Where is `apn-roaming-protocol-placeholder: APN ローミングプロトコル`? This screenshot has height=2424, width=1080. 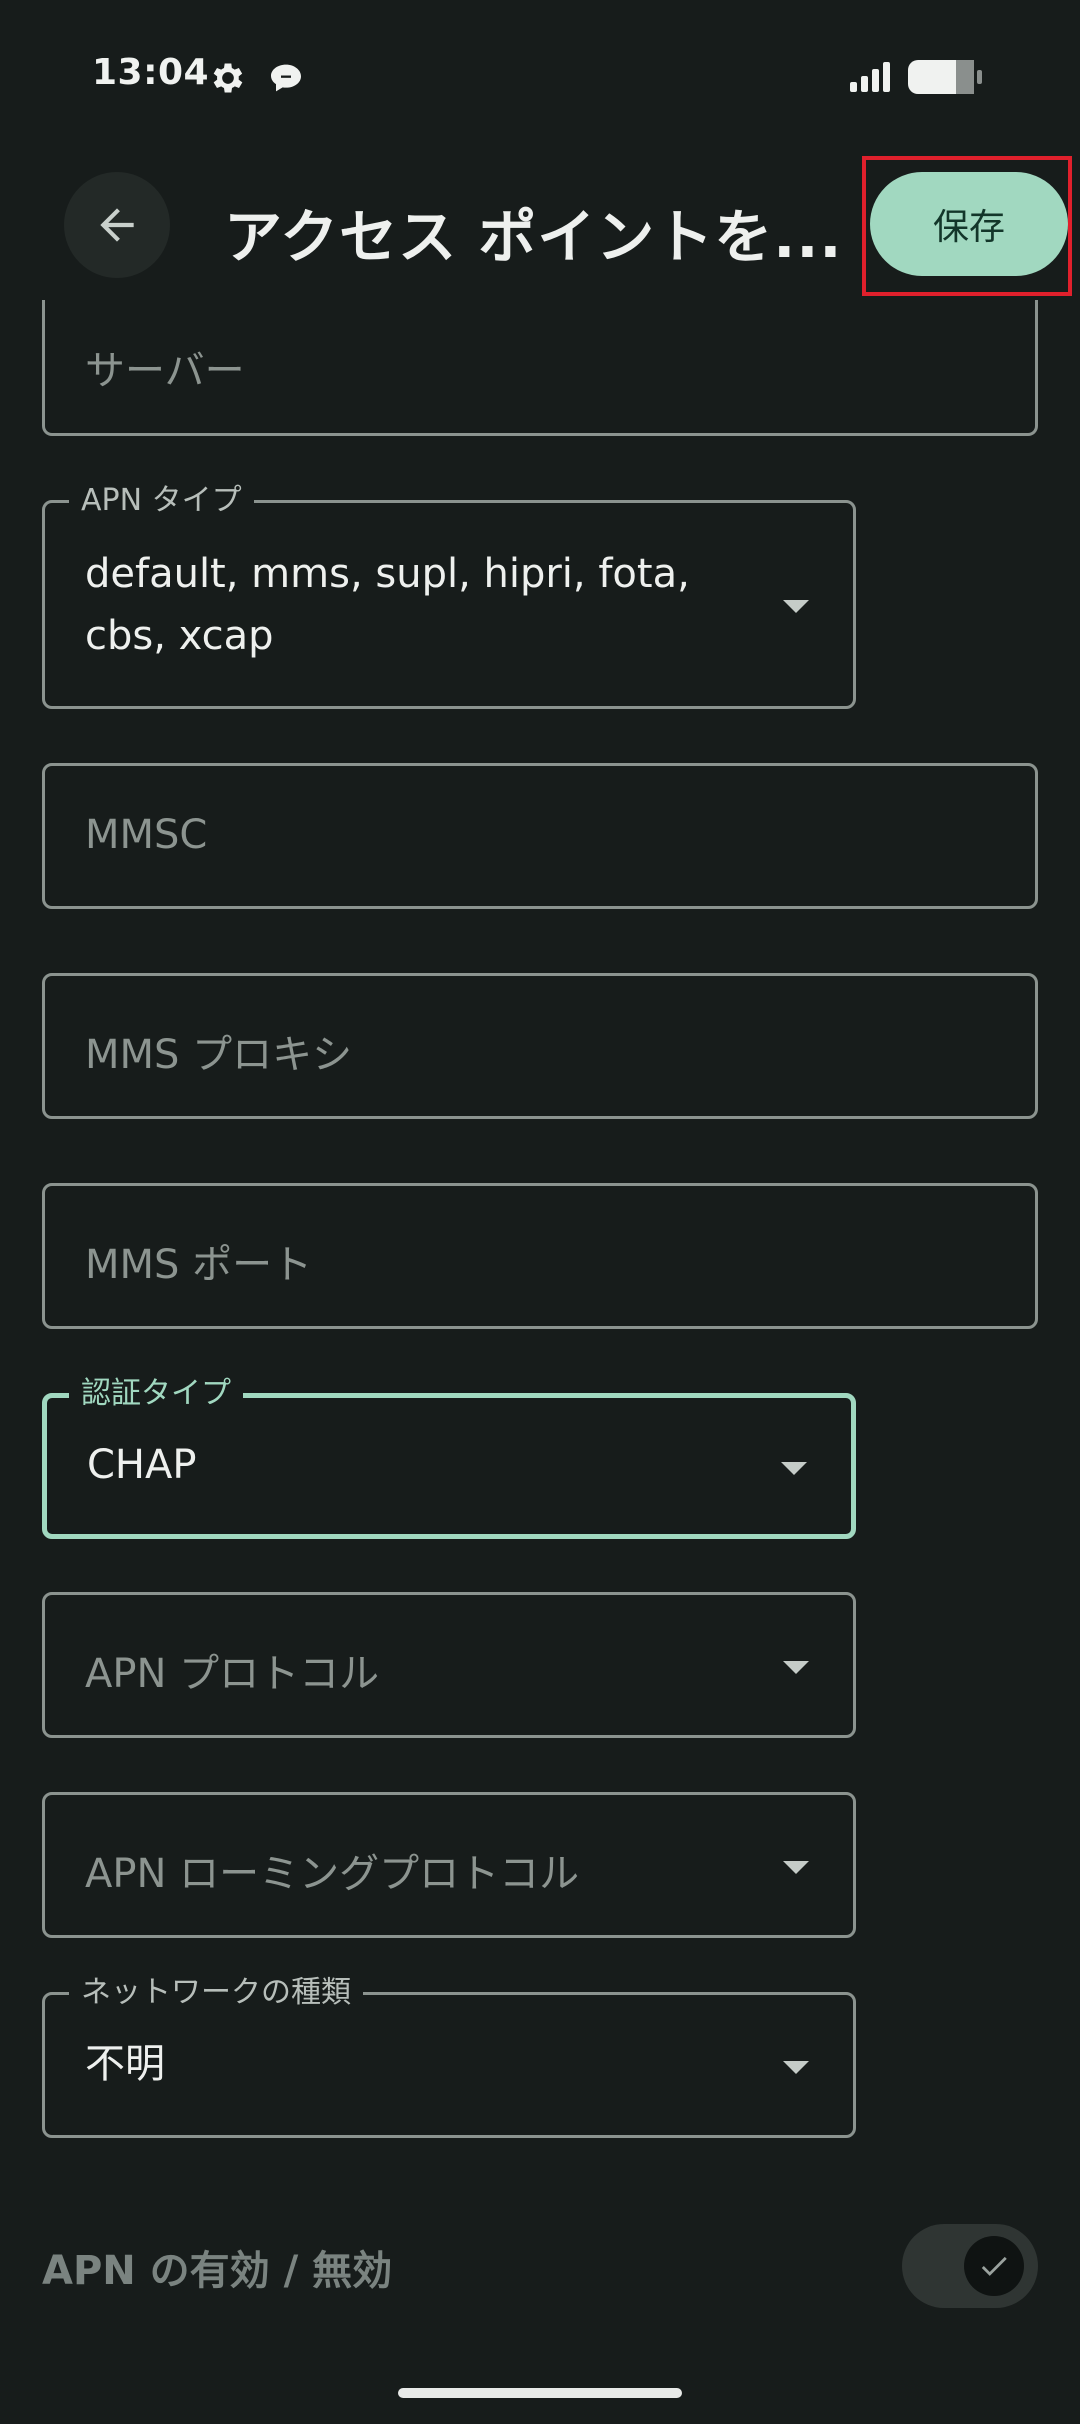
apn-roaming-protocol-placeholder: APN ローミングプロトコル is located at coordinates (332, 1874).